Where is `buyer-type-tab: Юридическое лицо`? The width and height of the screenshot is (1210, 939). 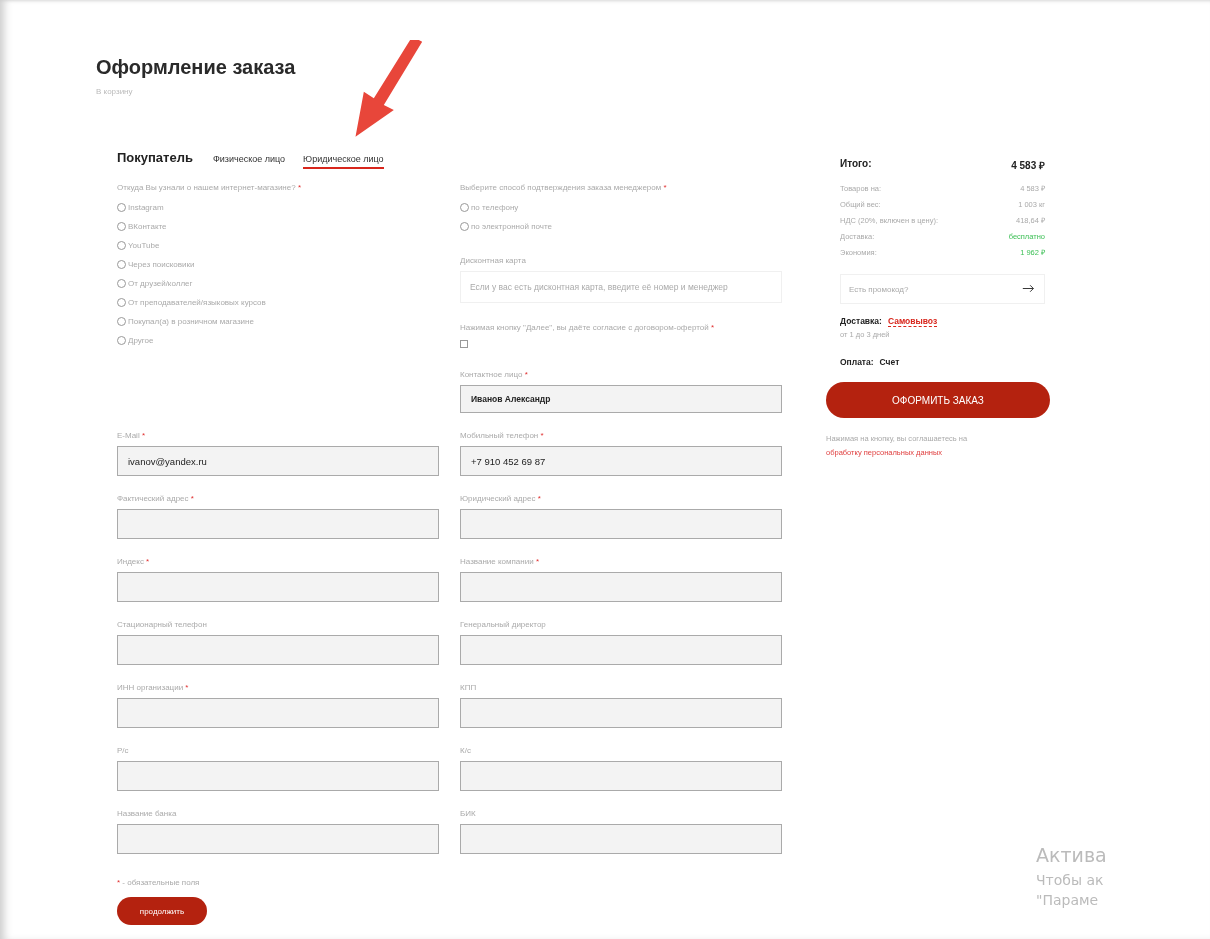 buyer-type-tab: Юридическое лицо is located at coordinates (343, 161).